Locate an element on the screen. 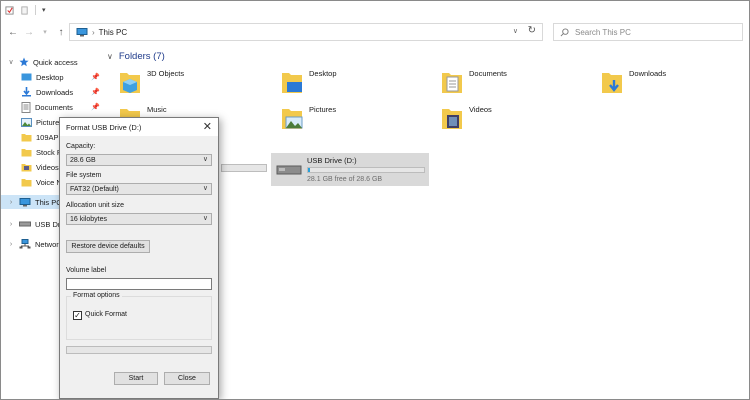 This screenshot has height=400, width=750. nav-item-desktop: Desktop 📌 is located at coordinates (72, 77).